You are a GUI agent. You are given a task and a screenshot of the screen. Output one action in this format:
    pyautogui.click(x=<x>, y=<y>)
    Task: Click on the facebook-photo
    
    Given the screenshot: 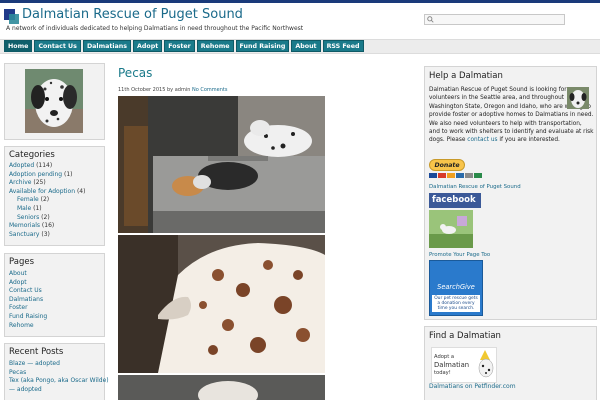 What is the action you would take?
    pyautogui.click(x=451, y=229)
    